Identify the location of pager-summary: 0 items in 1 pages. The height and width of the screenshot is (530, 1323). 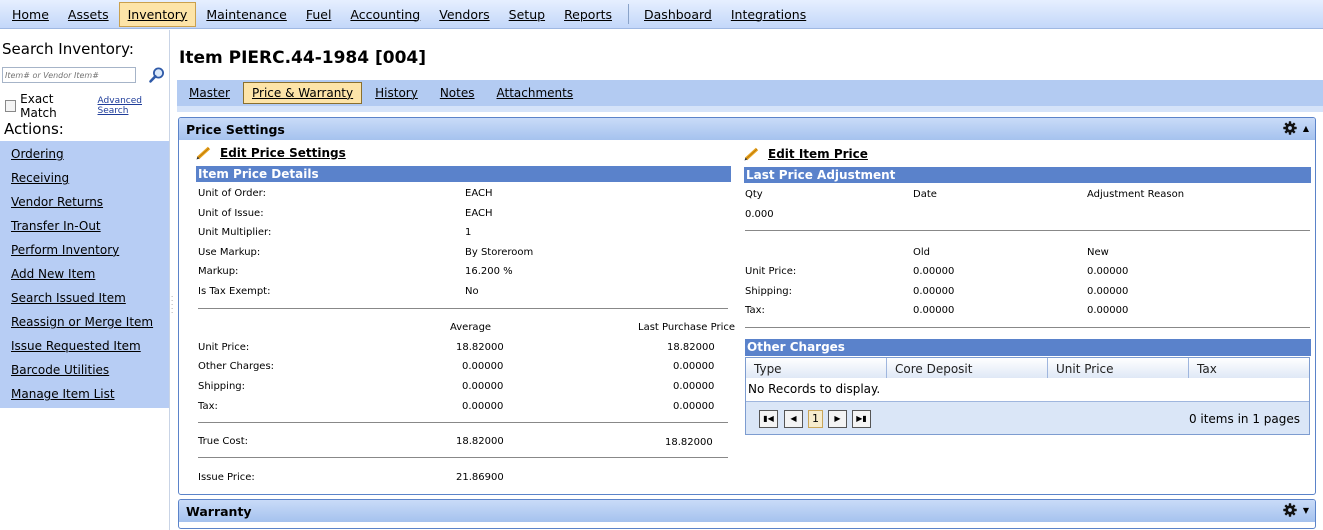
(1244, 419).